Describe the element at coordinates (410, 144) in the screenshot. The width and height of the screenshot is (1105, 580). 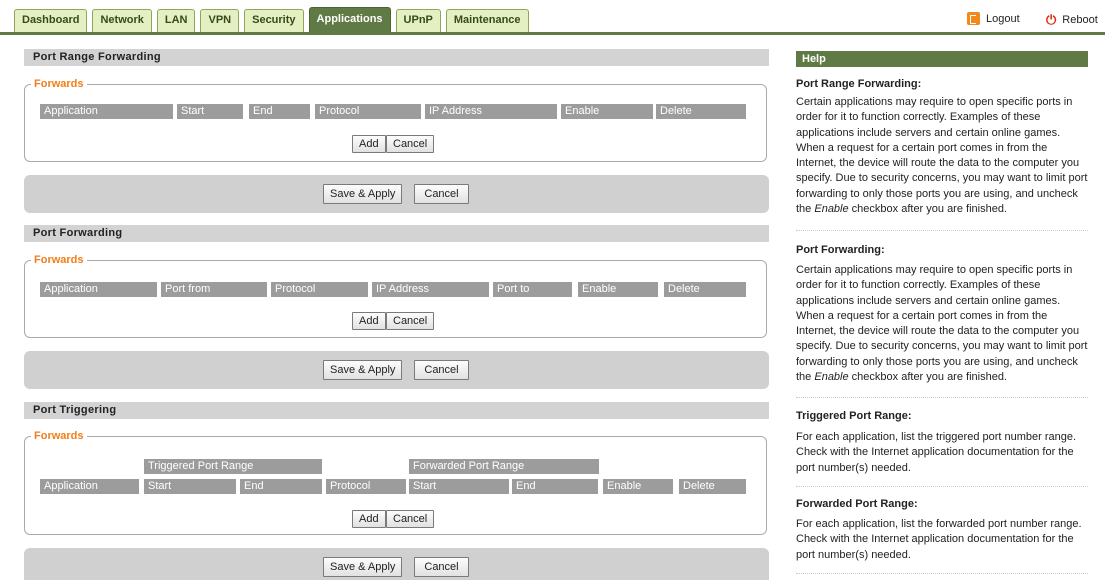
I see `cancel-button-range: Cancel` at that location.